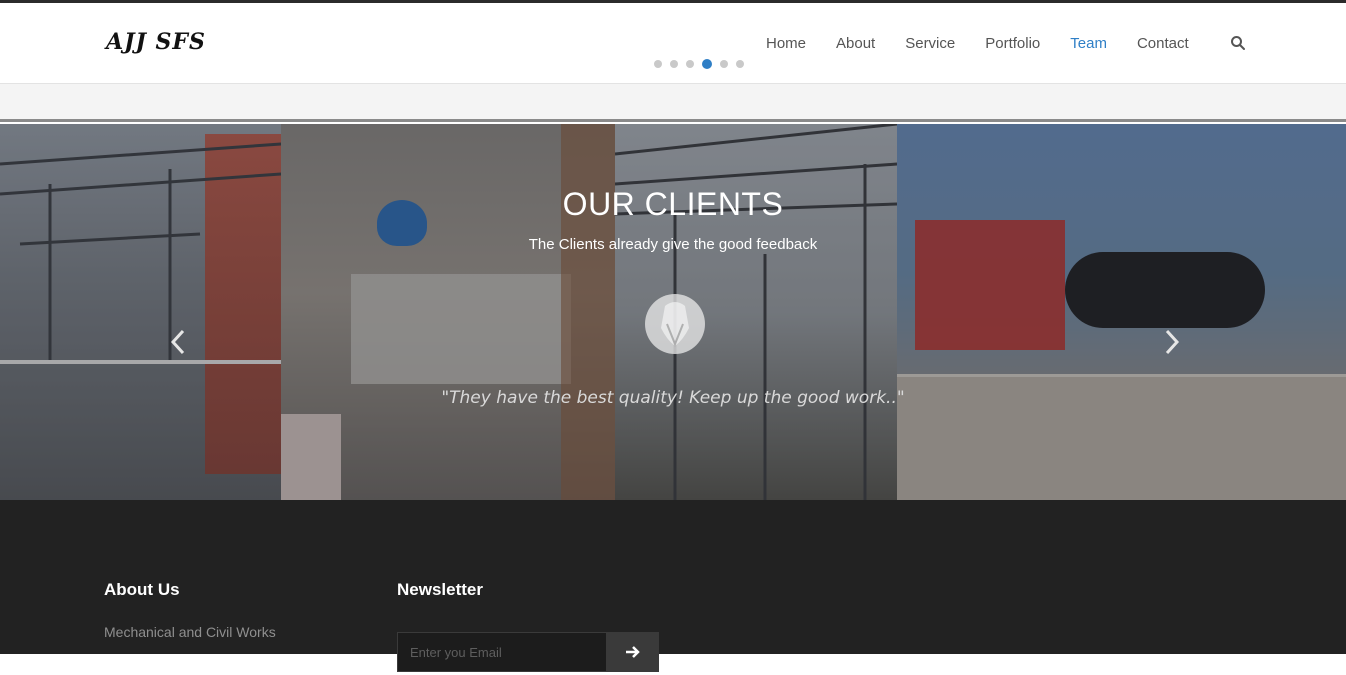 The height and width of the screenshot is (675, 1346). I want to click on arrow-right-icon, so click(633, 652).